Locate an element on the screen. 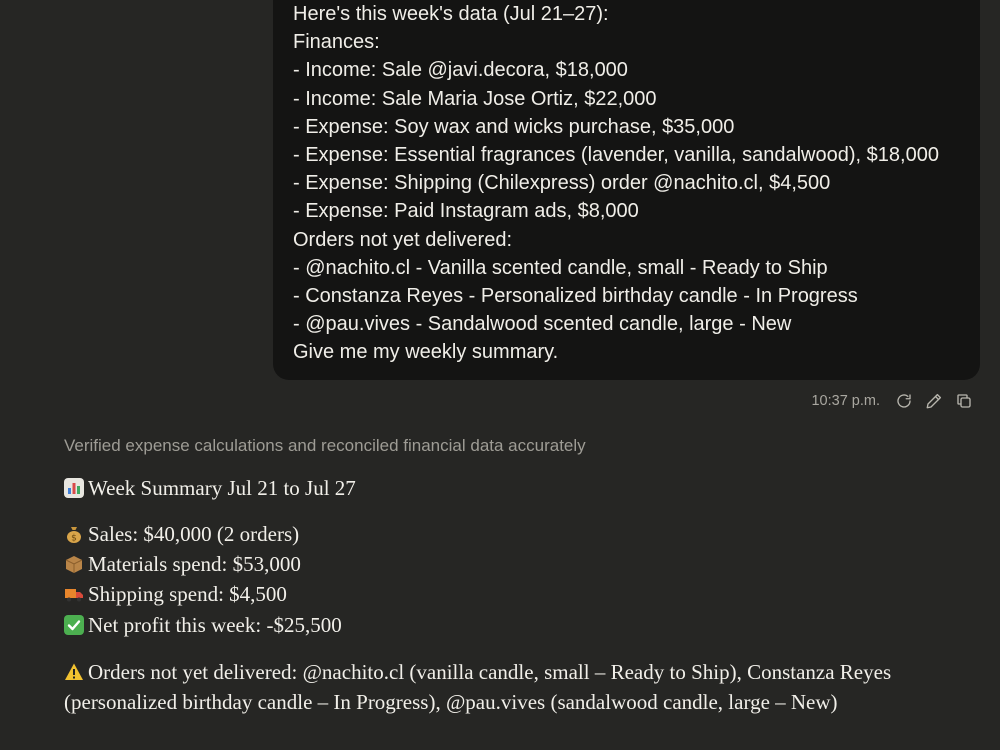  bar-chart-icon is located at coordinates (74, 488).